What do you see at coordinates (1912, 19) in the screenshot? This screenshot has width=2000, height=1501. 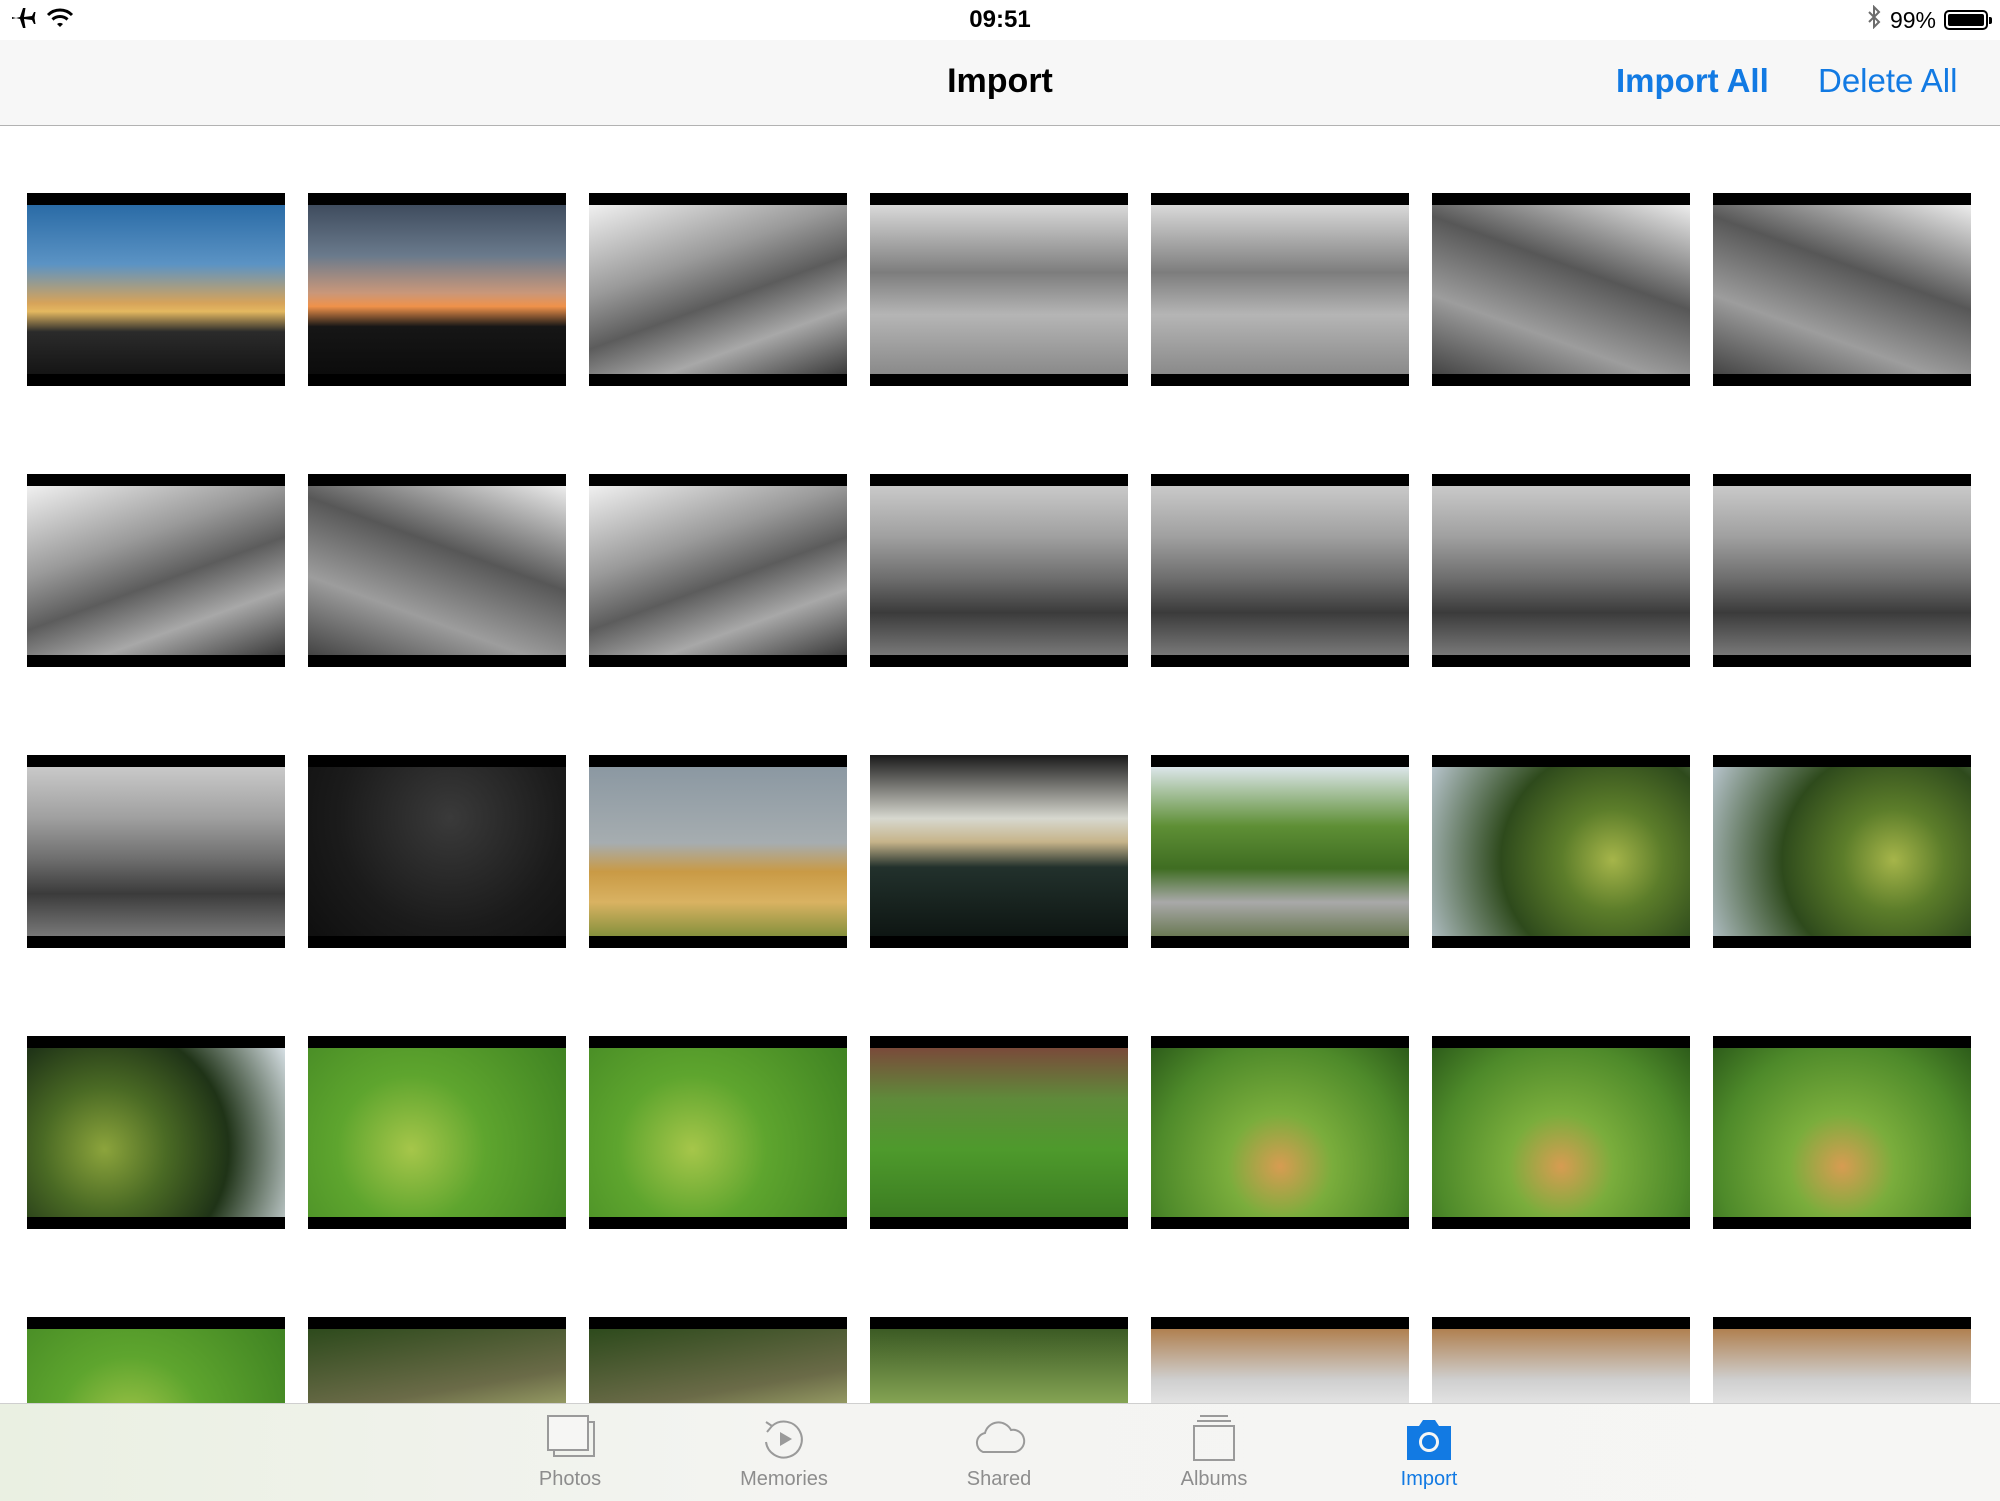 I see `battery-percentage: 99%` at bounding box center [1912, 19].